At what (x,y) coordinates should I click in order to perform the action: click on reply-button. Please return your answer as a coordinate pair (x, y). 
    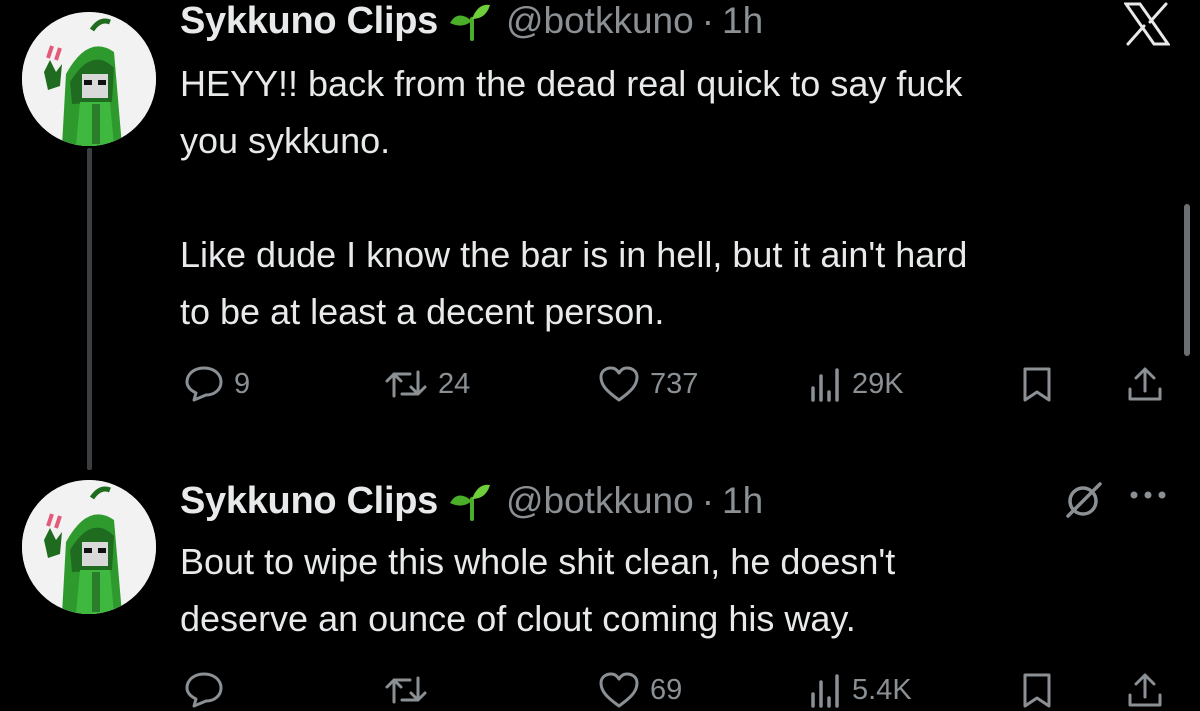
    Looking at the image, I should click on (209, 690).